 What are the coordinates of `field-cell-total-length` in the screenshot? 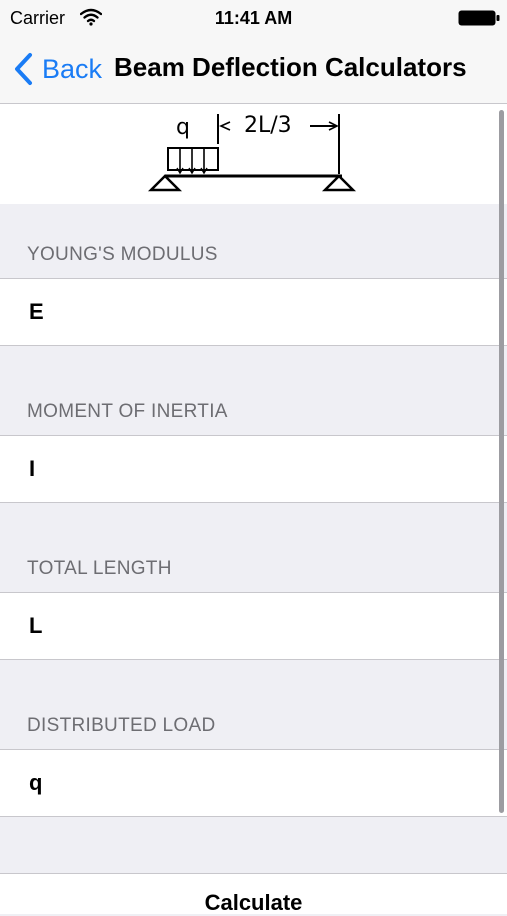 It's located at (253, 626).